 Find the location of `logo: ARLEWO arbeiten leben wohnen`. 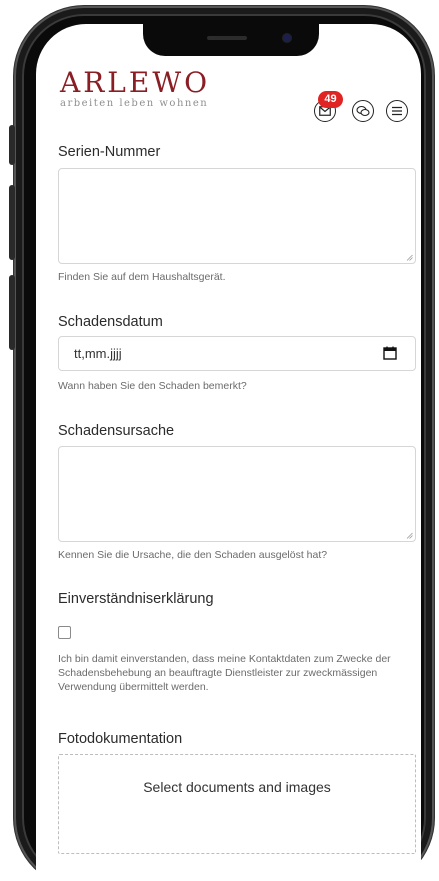

logo: ARLEWO arbeiten leben wohnen is located at coordinates (135, 88).